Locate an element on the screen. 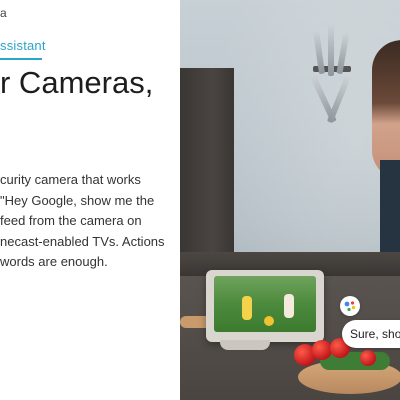 The width and height of the screenshot is (400, 400). camera-feed-screen is located at coordinates (265, 304).